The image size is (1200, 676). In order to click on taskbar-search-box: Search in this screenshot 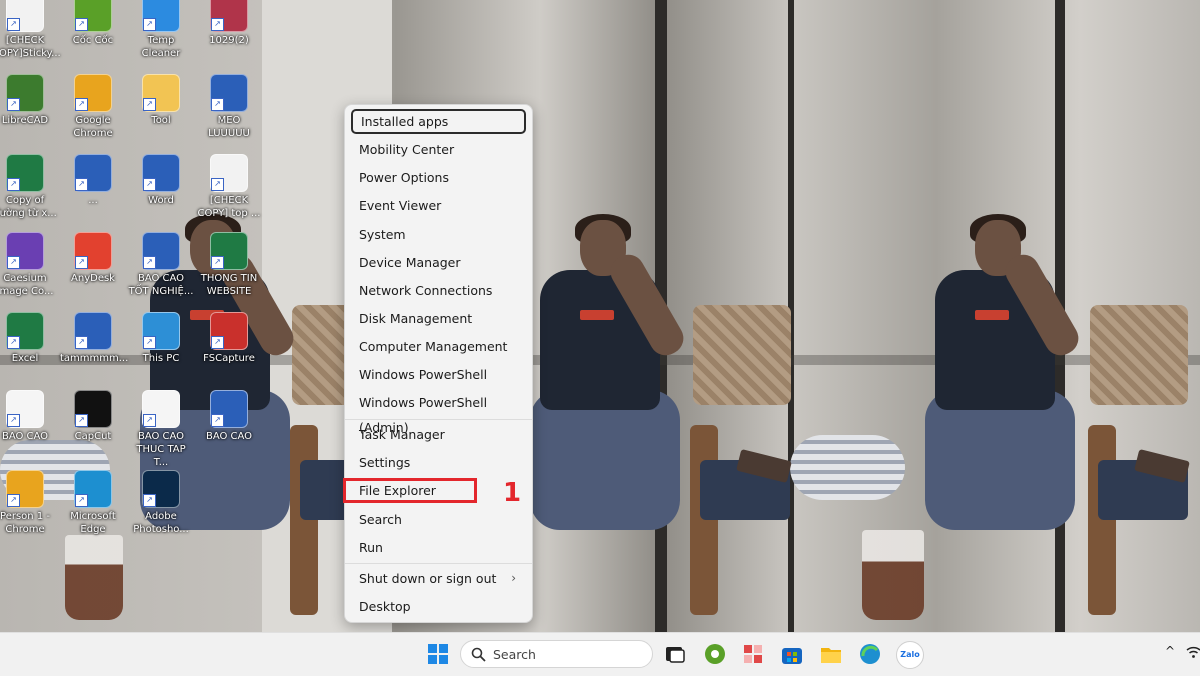, I will do `click(556, 654)`.